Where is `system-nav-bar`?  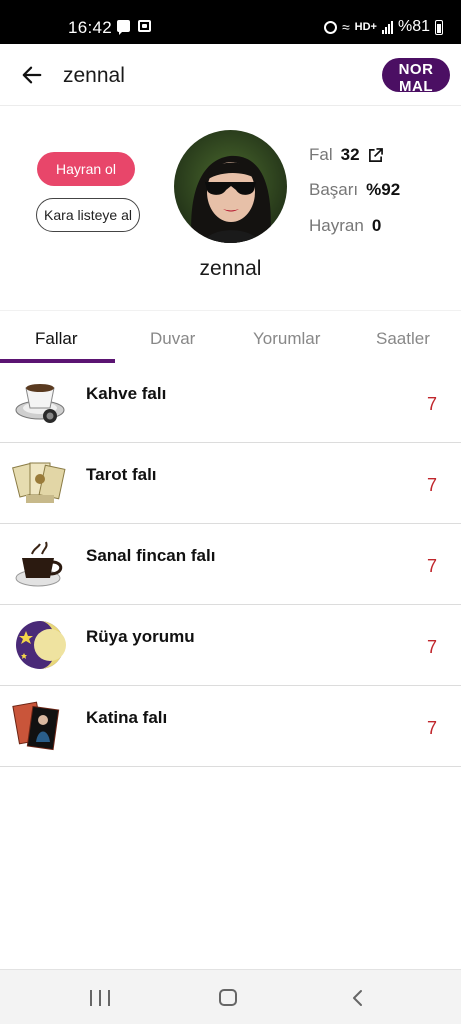
system-nav-bar is located at coordinates (230, 996).